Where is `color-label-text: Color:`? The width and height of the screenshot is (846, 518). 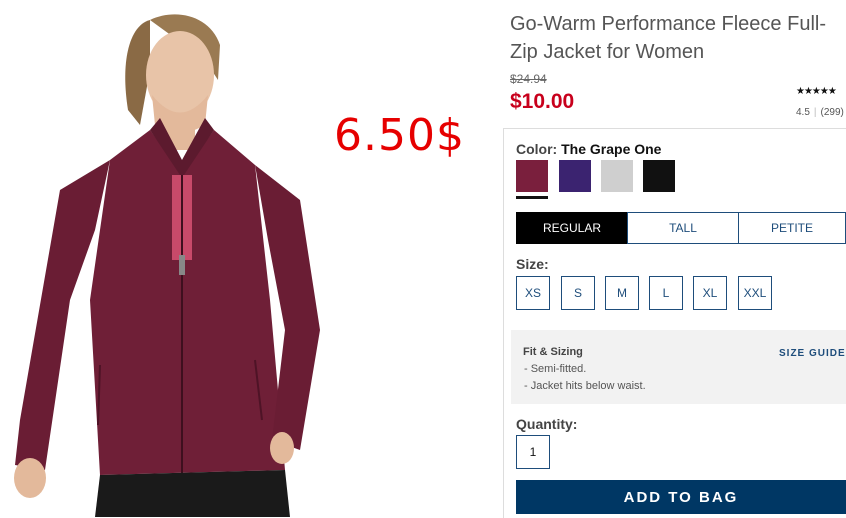 color-label-text: Color: is located at coordinates (537, 149).